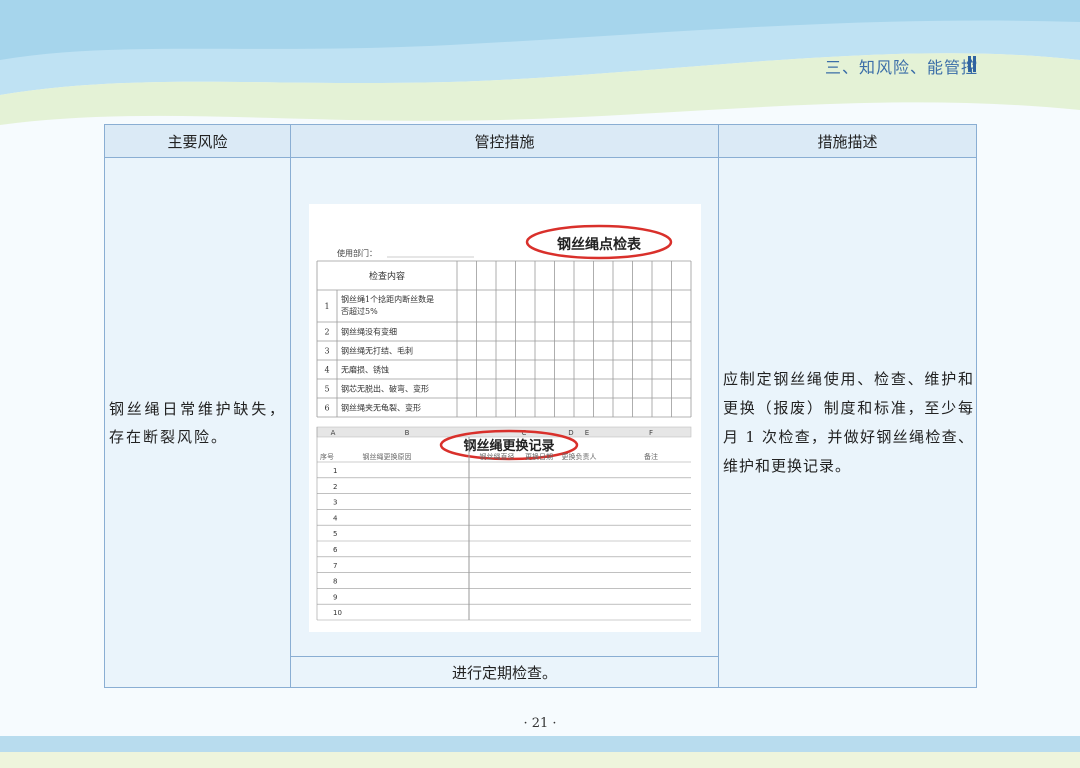 This screenshot has width=1080, height=768. What do you see at coordinates (335, 503) in the screenshot?
I see `row-number: 3` at bounding box center [335, 503].